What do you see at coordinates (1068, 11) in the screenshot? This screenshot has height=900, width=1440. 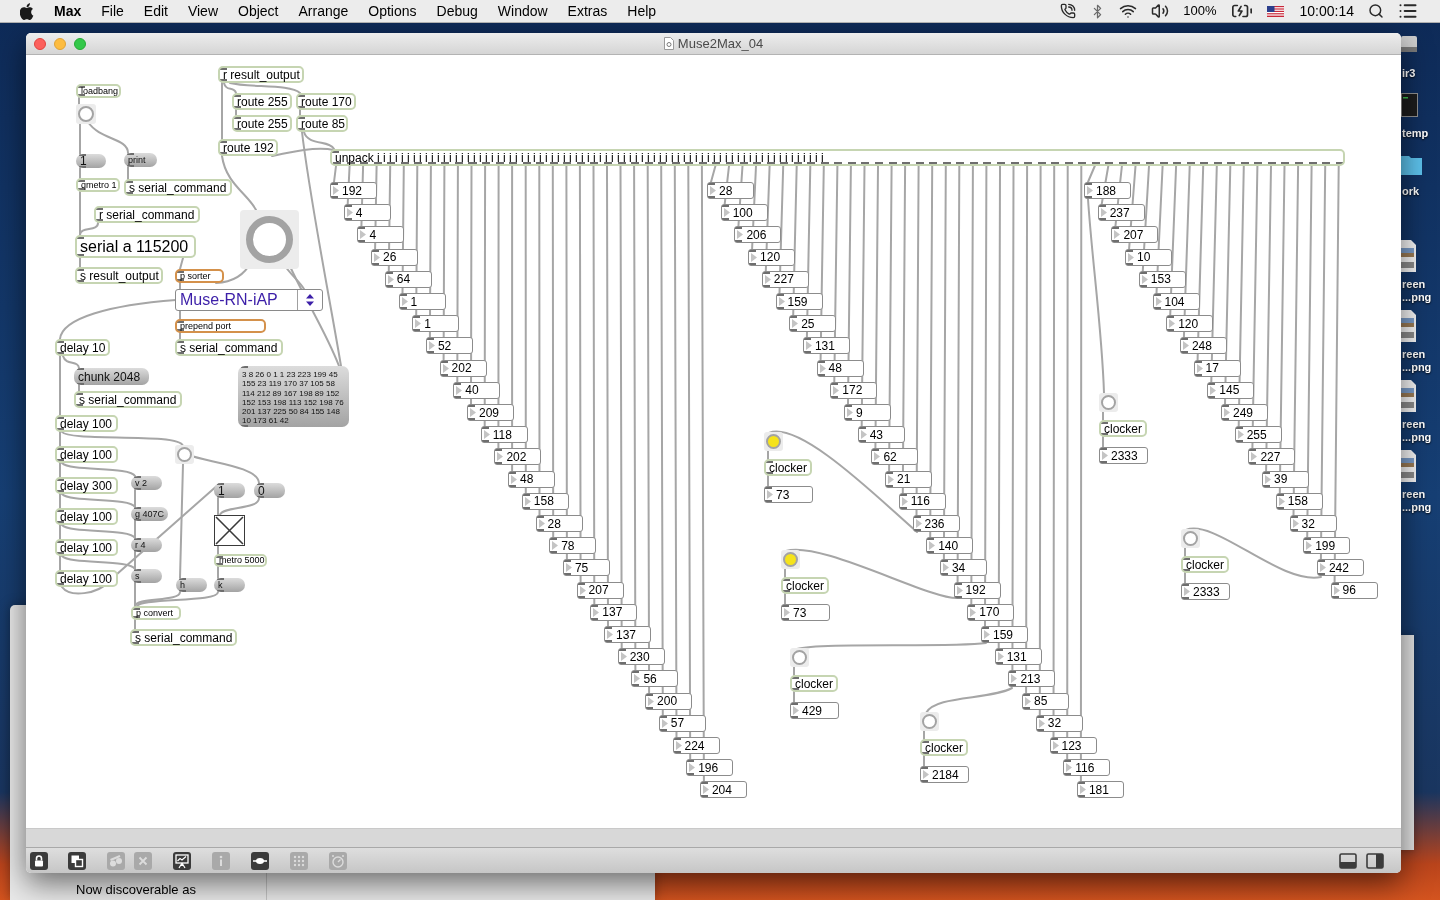 I see `phone-icon` at bounding box center [1068, 11].